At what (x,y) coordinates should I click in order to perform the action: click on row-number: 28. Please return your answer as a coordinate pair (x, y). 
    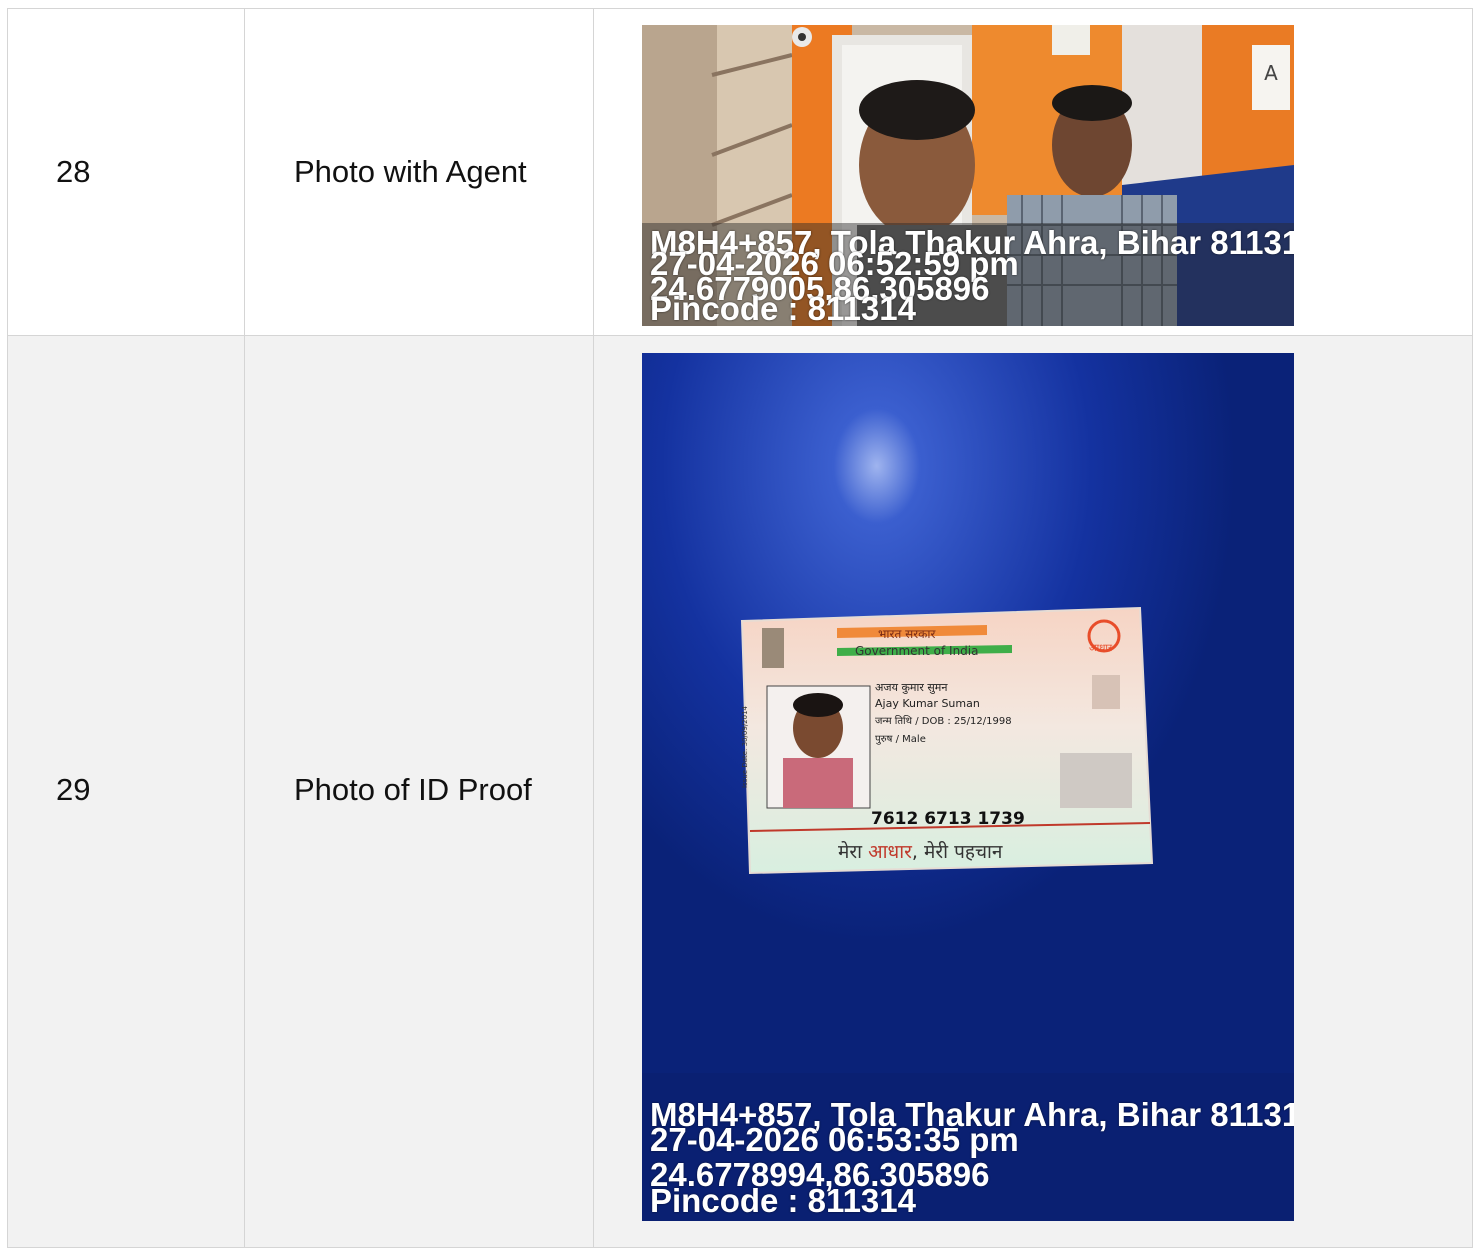
    Looking at the image, I should click on (73, 171).